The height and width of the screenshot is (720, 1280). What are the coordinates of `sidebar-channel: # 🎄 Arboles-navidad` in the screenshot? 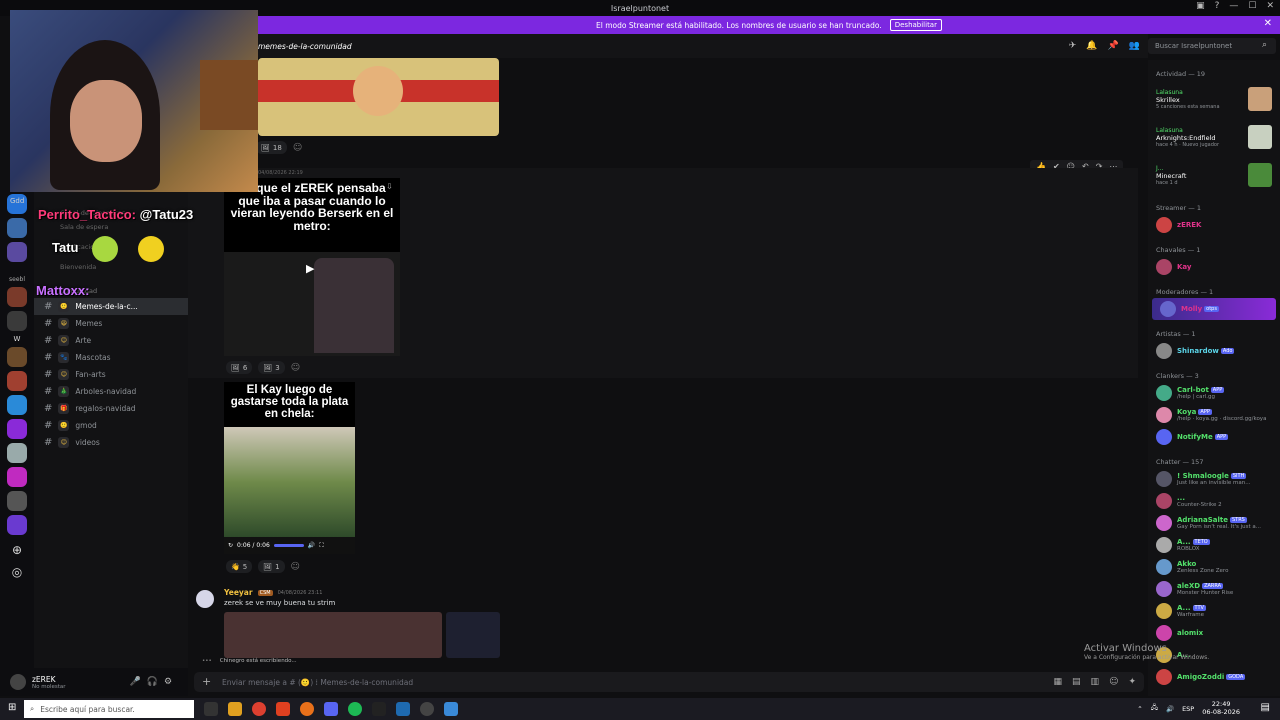 It's located at (111, 391).